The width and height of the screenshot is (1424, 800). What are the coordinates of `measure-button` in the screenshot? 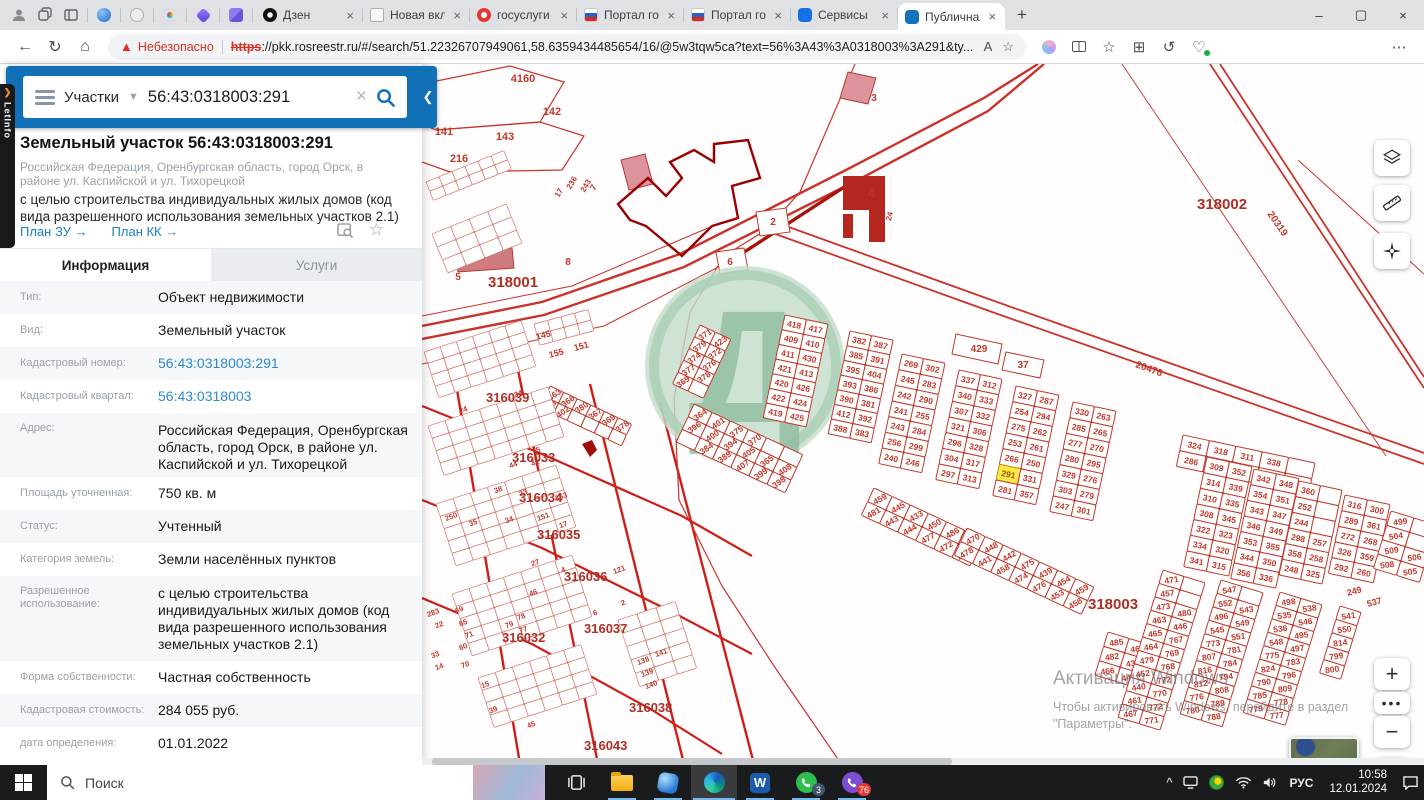 It's located at (1392, 203).